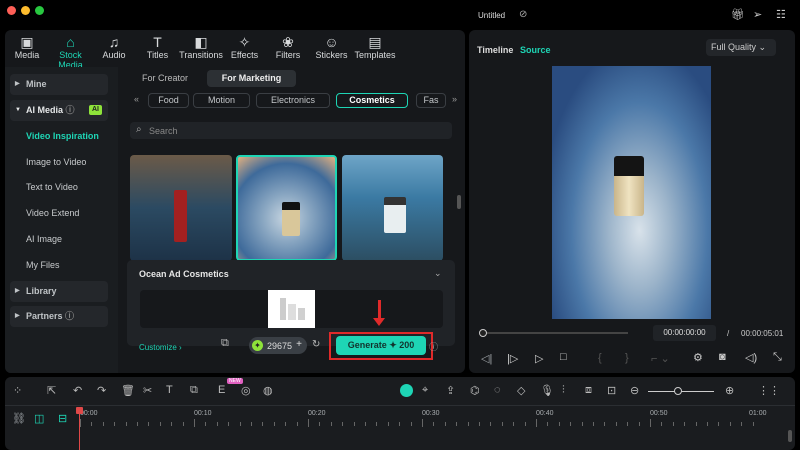 Image resolution: width=800 pixels, height=450 pixels. Describe the element at coordinates (59, 316) in the screenshot. I see `sidebar-partners: ▶ Partners ⓘ` at that location.